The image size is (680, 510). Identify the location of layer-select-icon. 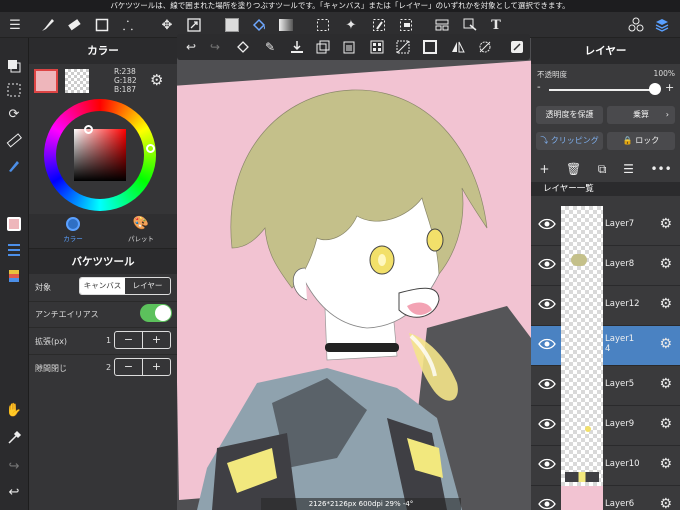
(14, 66).